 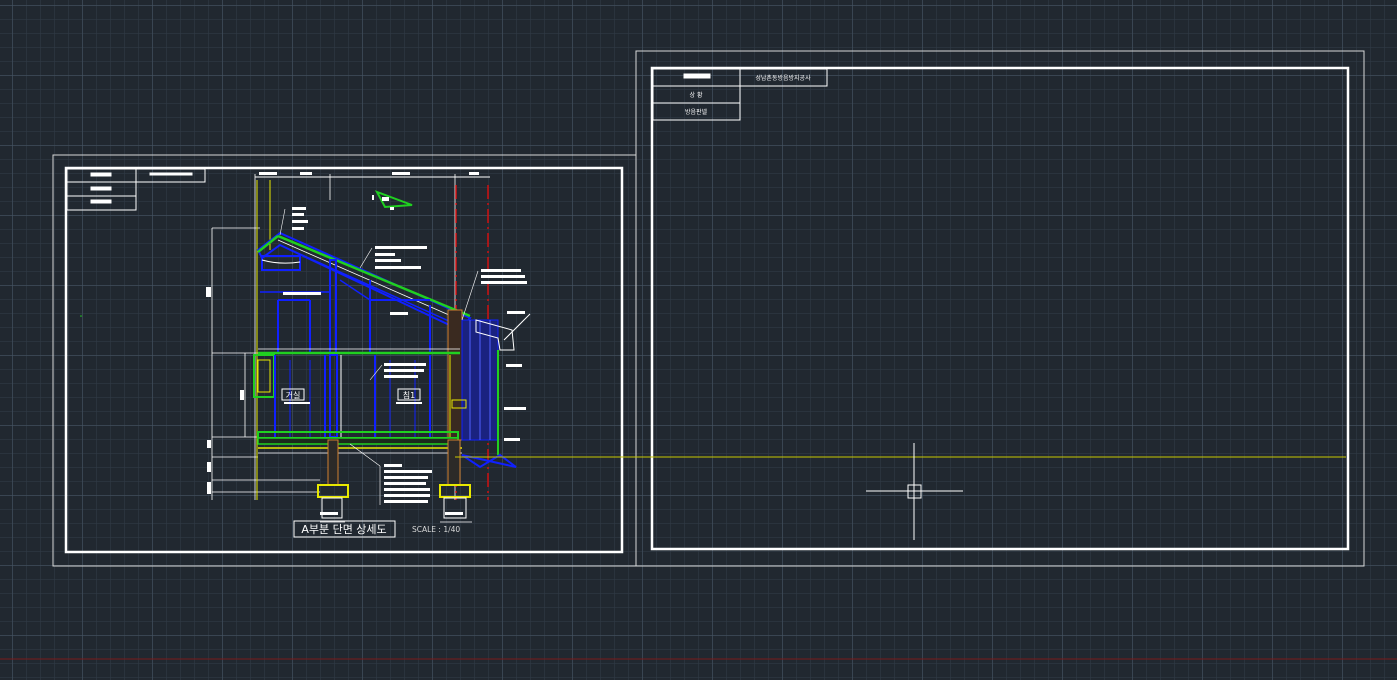 I want to click on section-detail-drawing: 거실 침1, so click(x=368, y=347).